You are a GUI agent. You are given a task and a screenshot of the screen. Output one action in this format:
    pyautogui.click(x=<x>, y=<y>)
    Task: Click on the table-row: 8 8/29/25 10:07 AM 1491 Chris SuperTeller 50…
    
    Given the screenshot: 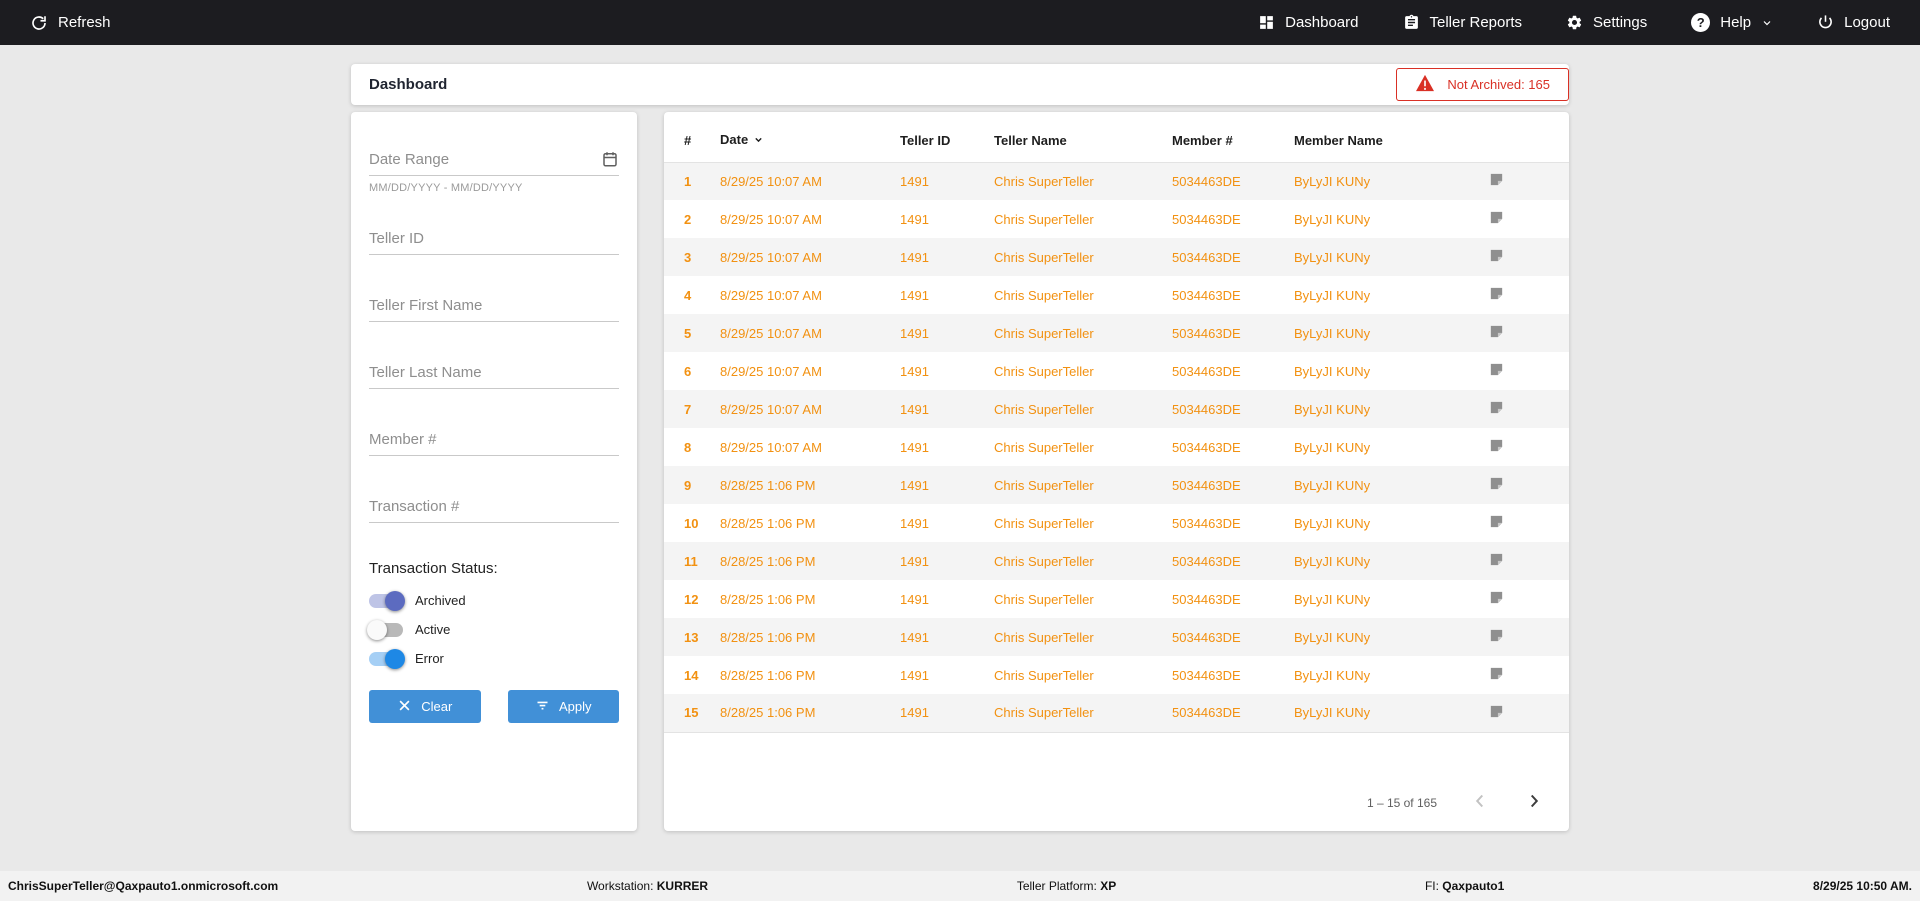 What is the action you would take?
    pyautogui.click(x=1116, y=447)
    